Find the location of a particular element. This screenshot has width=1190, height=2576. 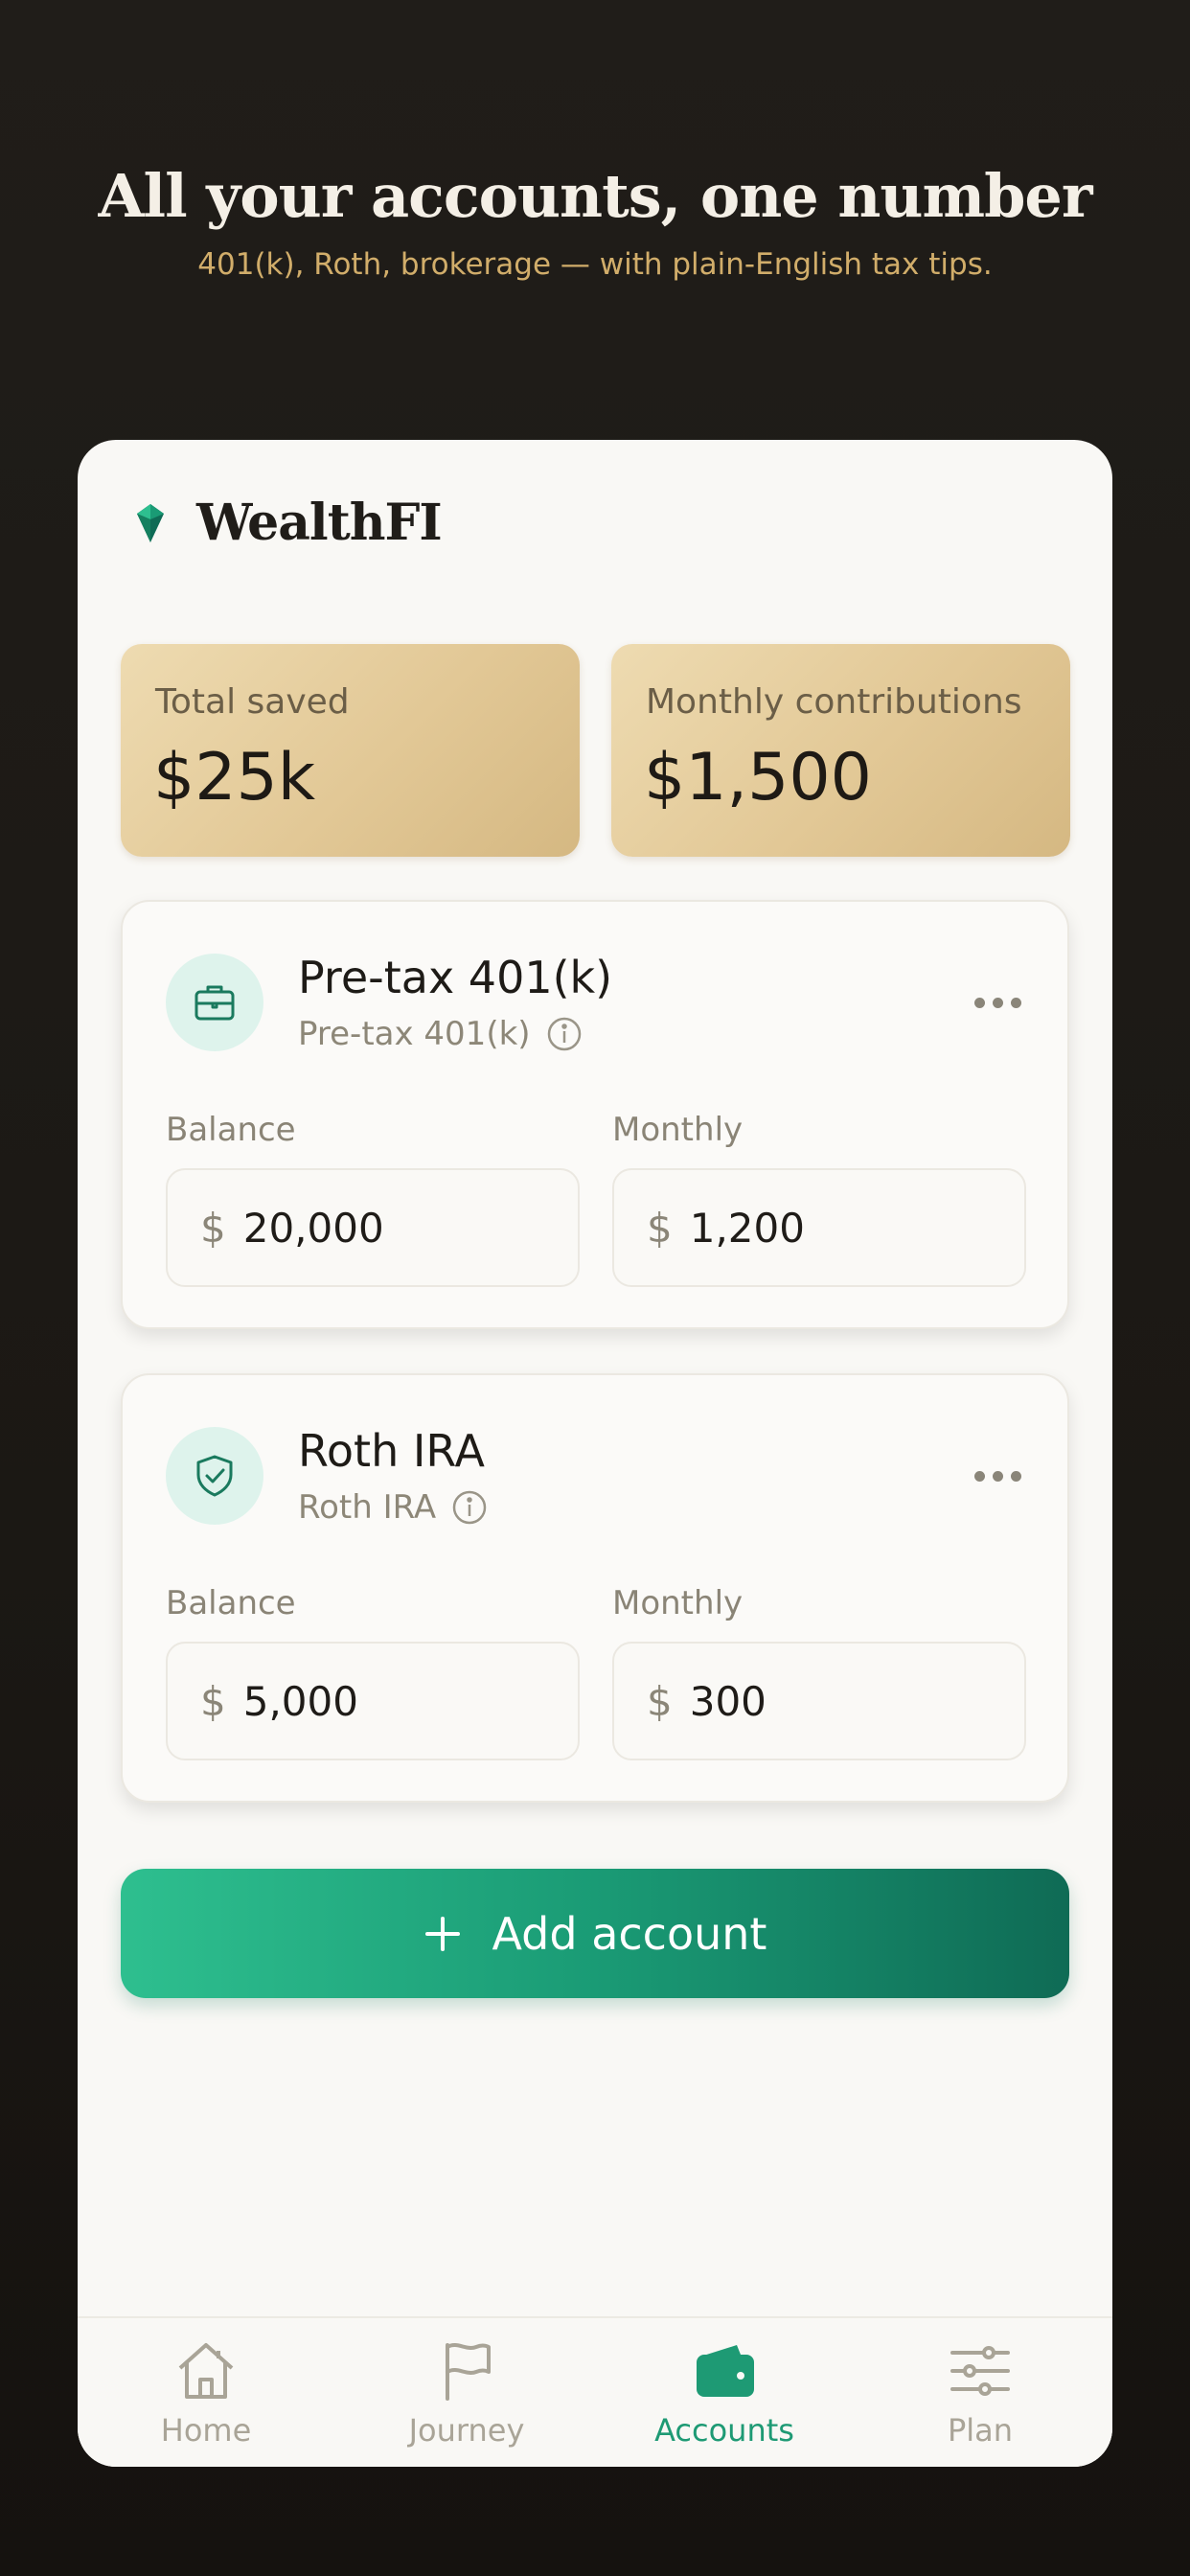

monthly-value: 300 is located at coordinates (728, 1701).